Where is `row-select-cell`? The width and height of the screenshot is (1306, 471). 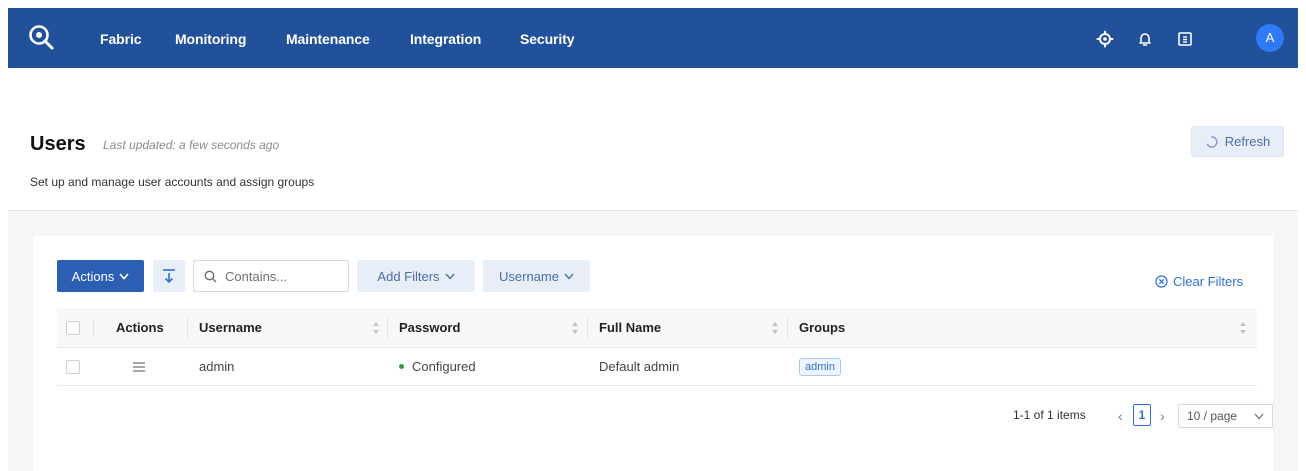
row-select-cell is located at coordinates (73, 366).